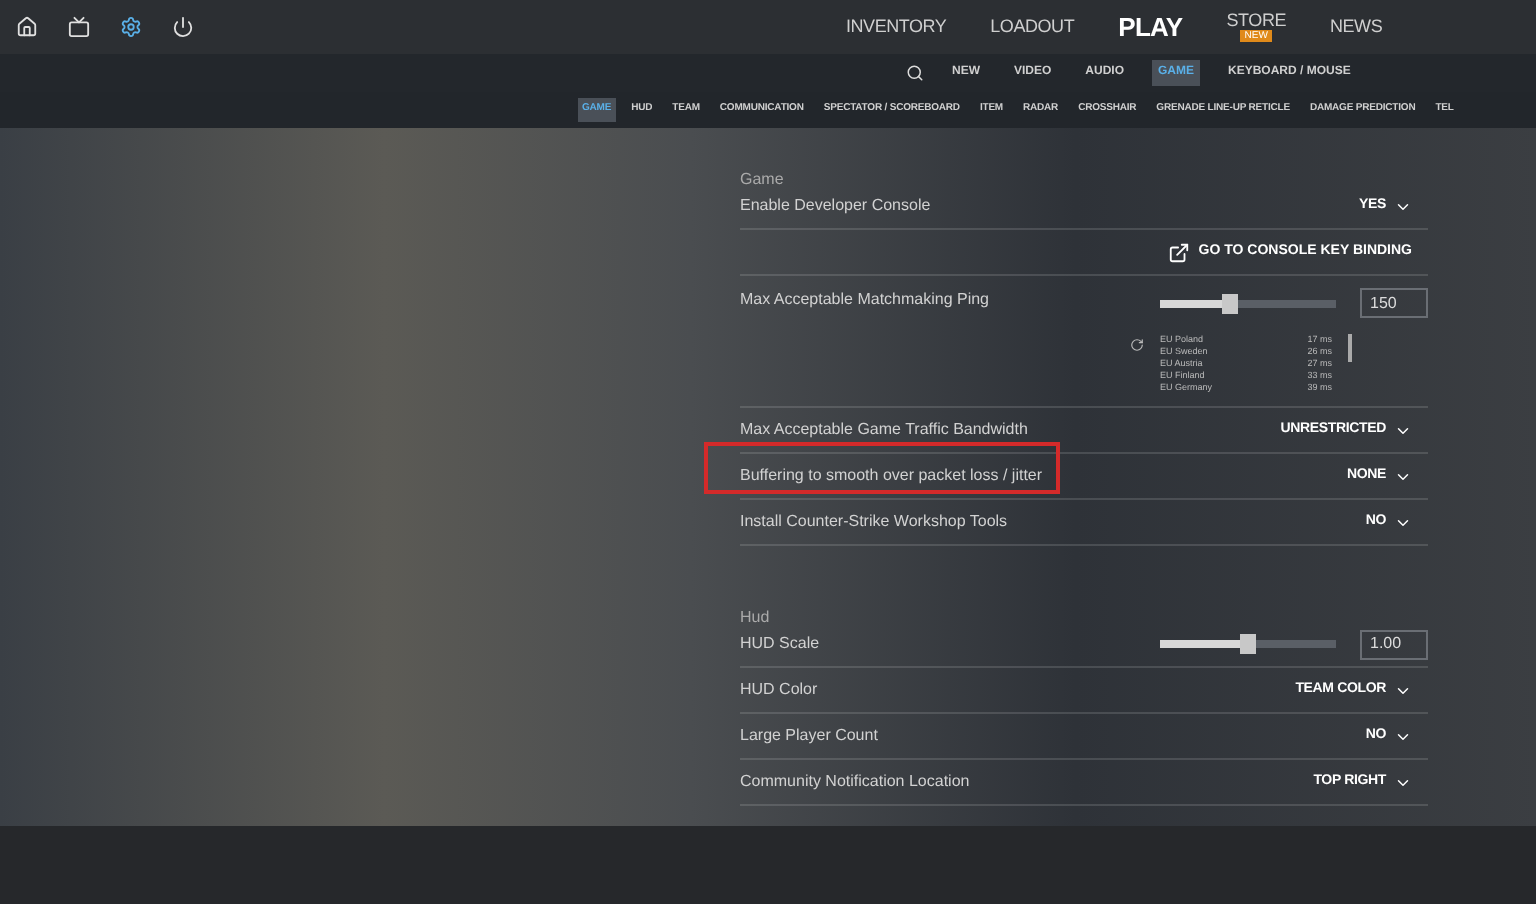 The image size is (1536, 904). What do you see at coordinates (874, 522) in the screenshot?
I see `setting-label: Install Counter-Strike Workshop Tools` at bounding box center [874, 522].